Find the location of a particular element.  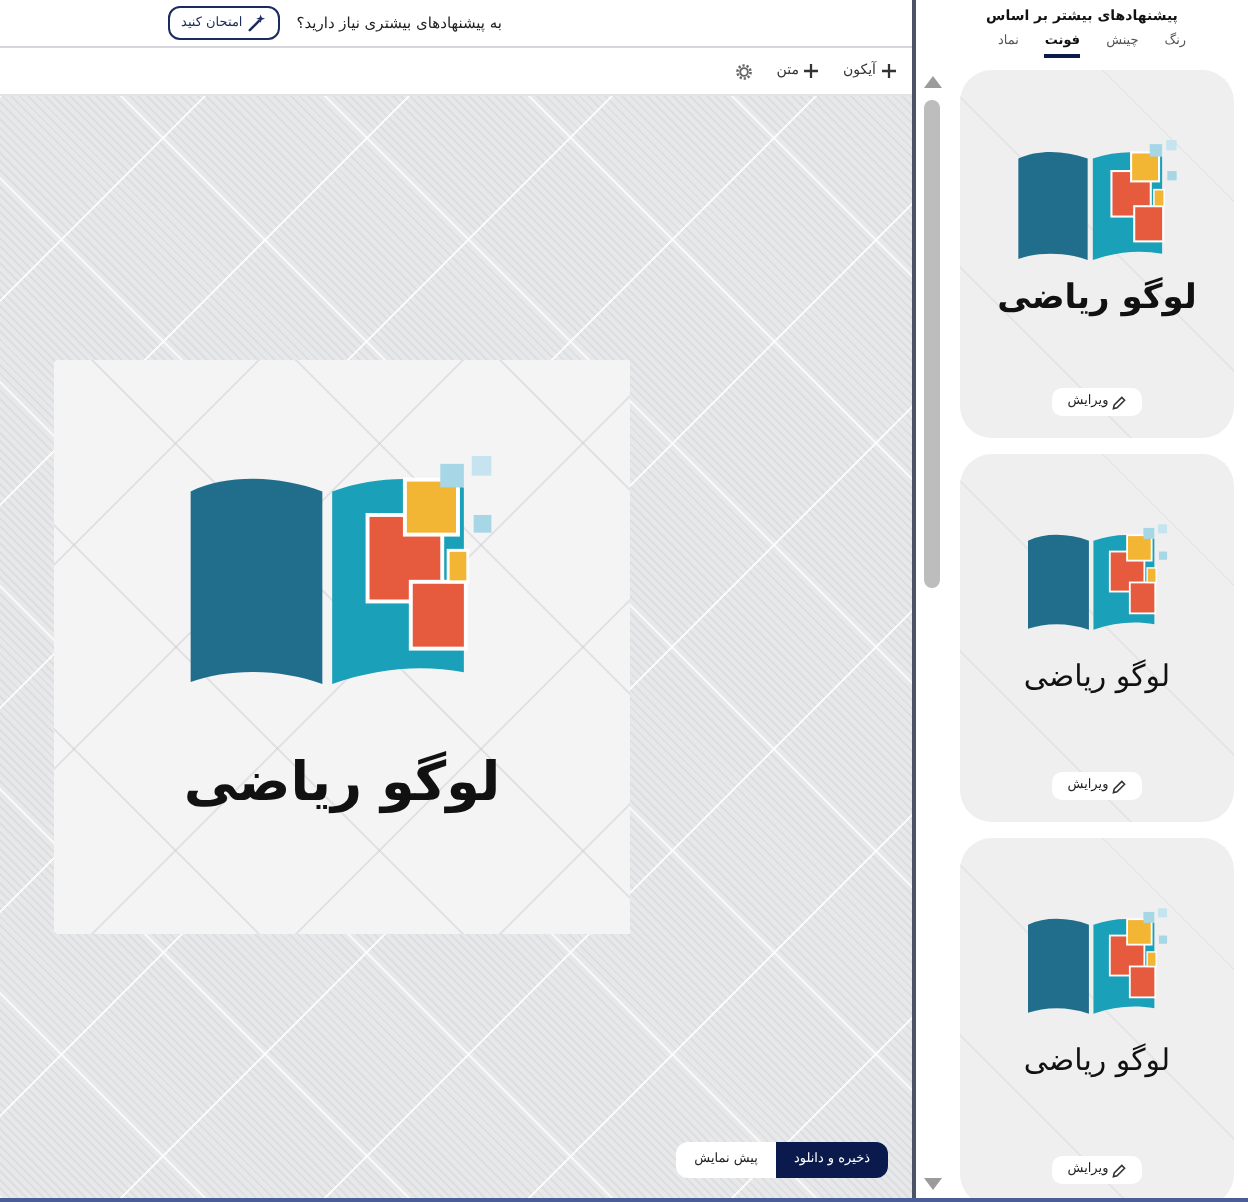

scrollbar-thumb is located at coordinates (932, 344).